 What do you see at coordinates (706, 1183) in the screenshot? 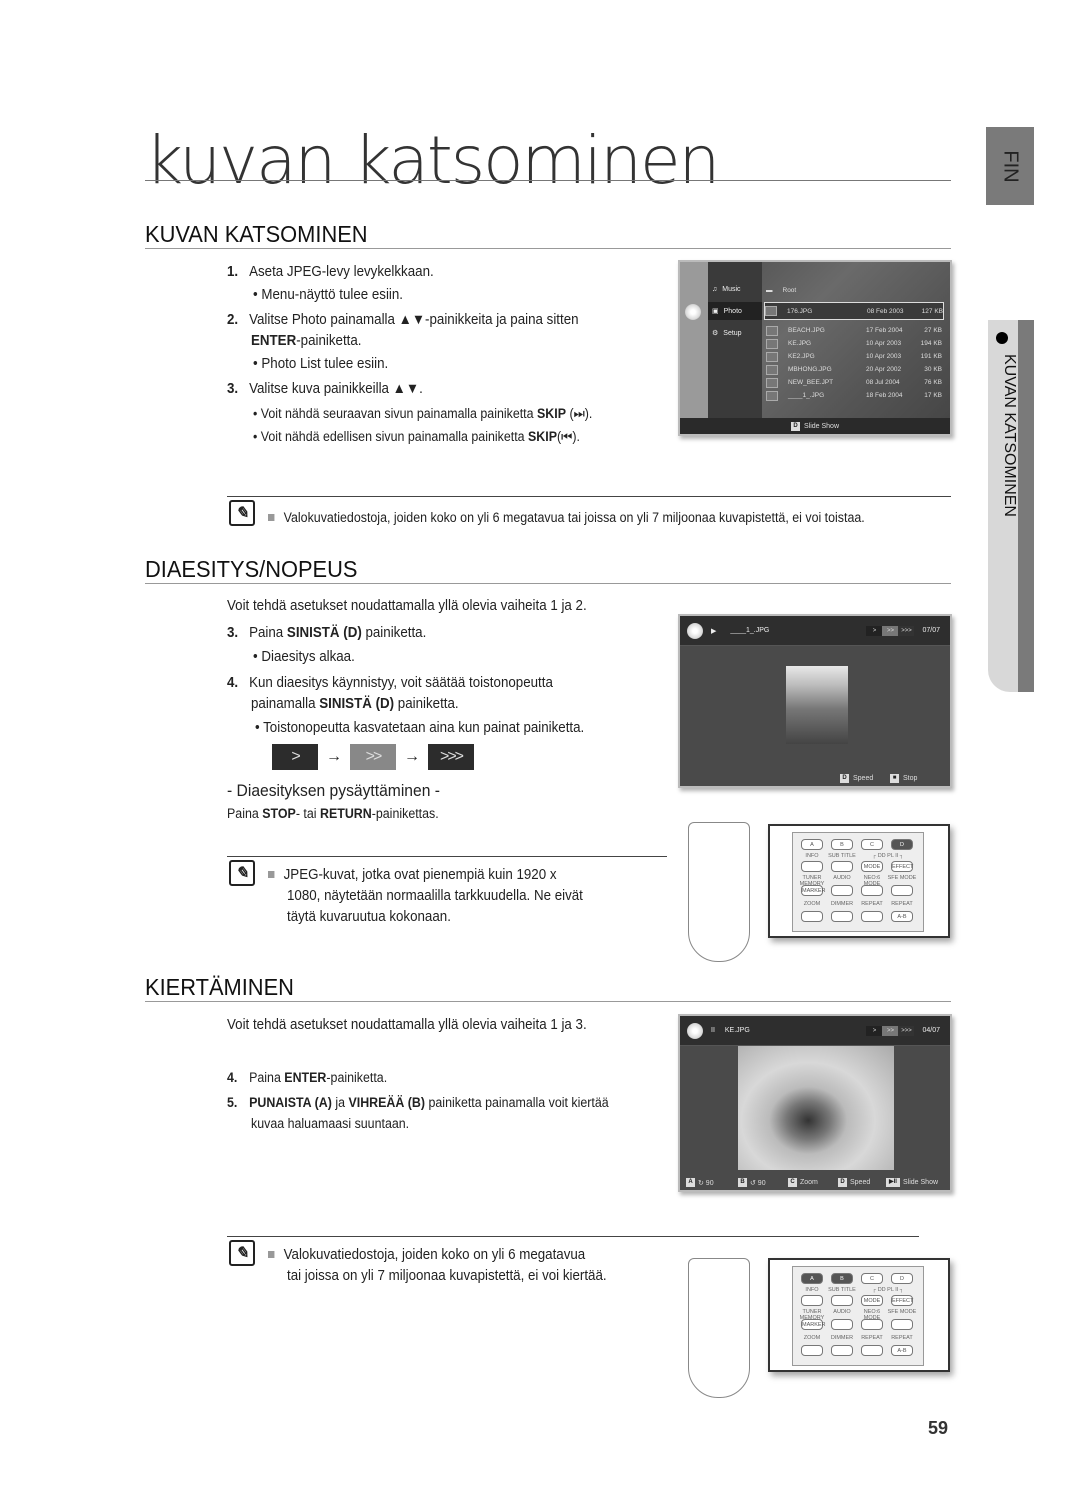
I see `rotate-cw-icon: ↻ 90` at bounding box center [706, 1183].